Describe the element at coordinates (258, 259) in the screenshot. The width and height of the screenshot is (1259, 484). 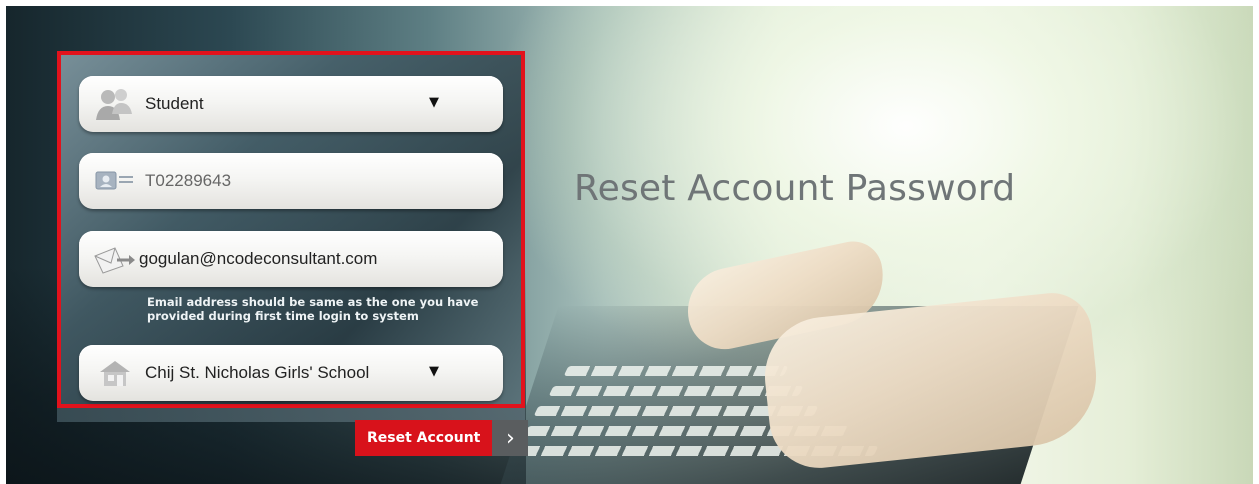
I see `email-input: gogulan@ncodeconsultant.com` at that location.